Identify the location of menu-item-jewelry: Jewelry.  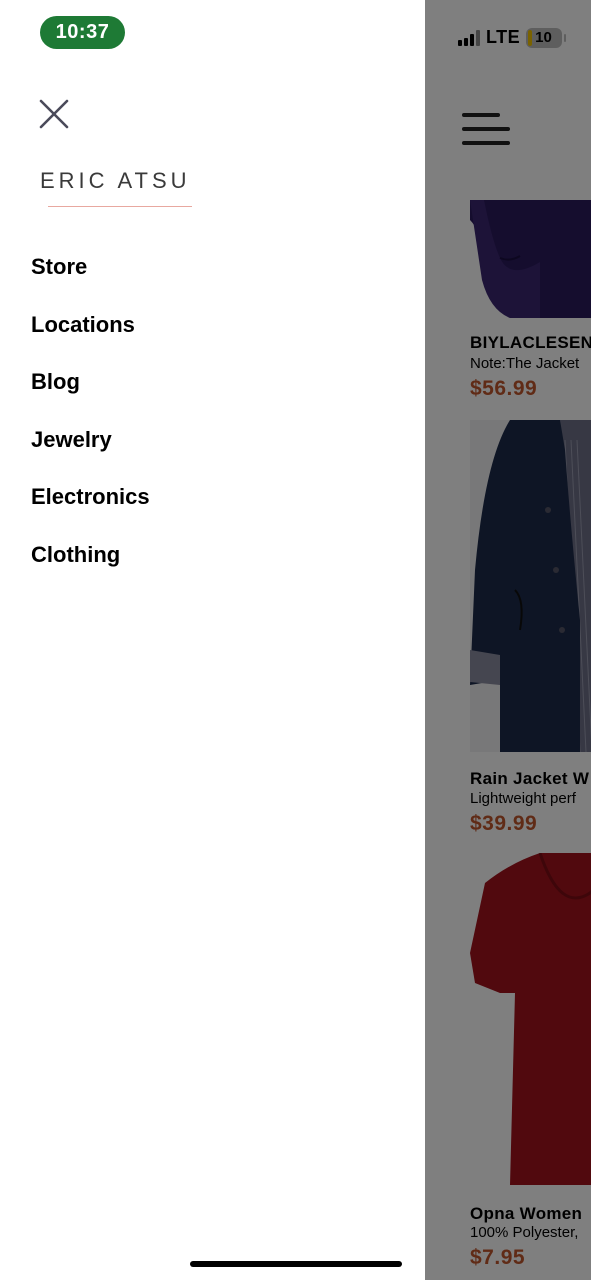
(90, 452).